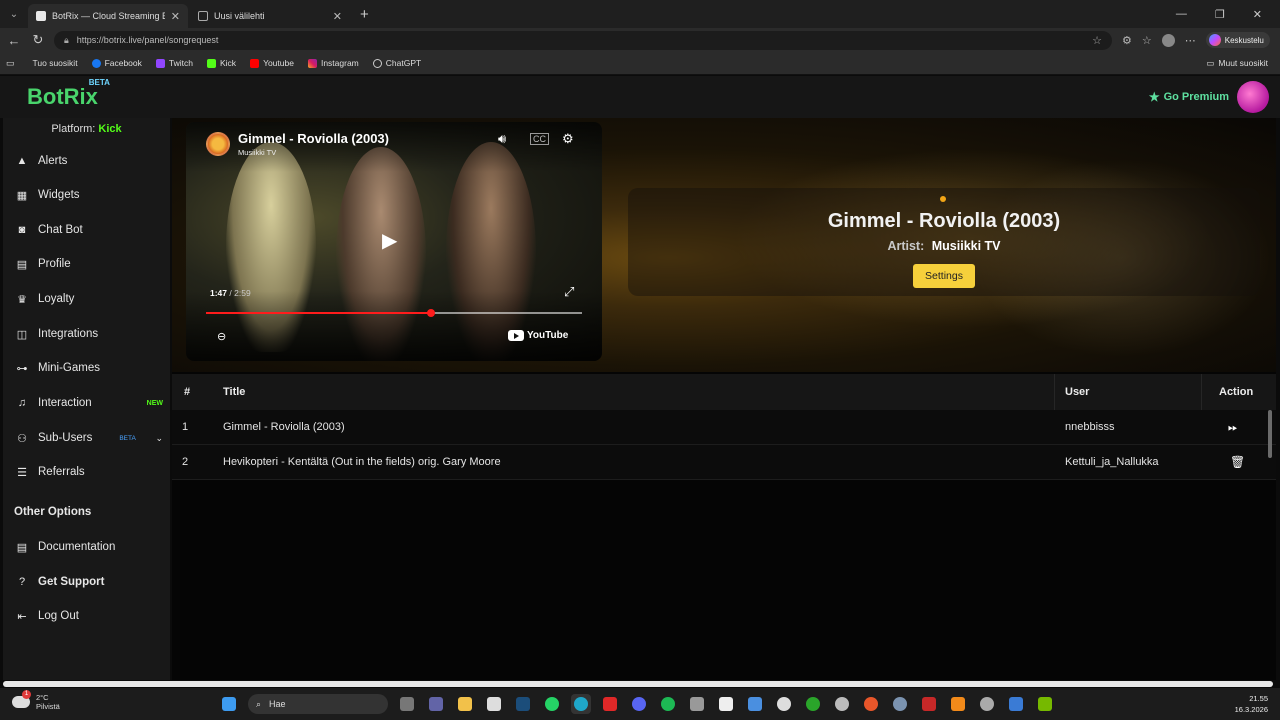 The height and width of the screenshot is (720, 1280). What do you see at coordinates (668, 704) in the screenshot?
I see `spotify-icon` at bounding box center [668, 704].